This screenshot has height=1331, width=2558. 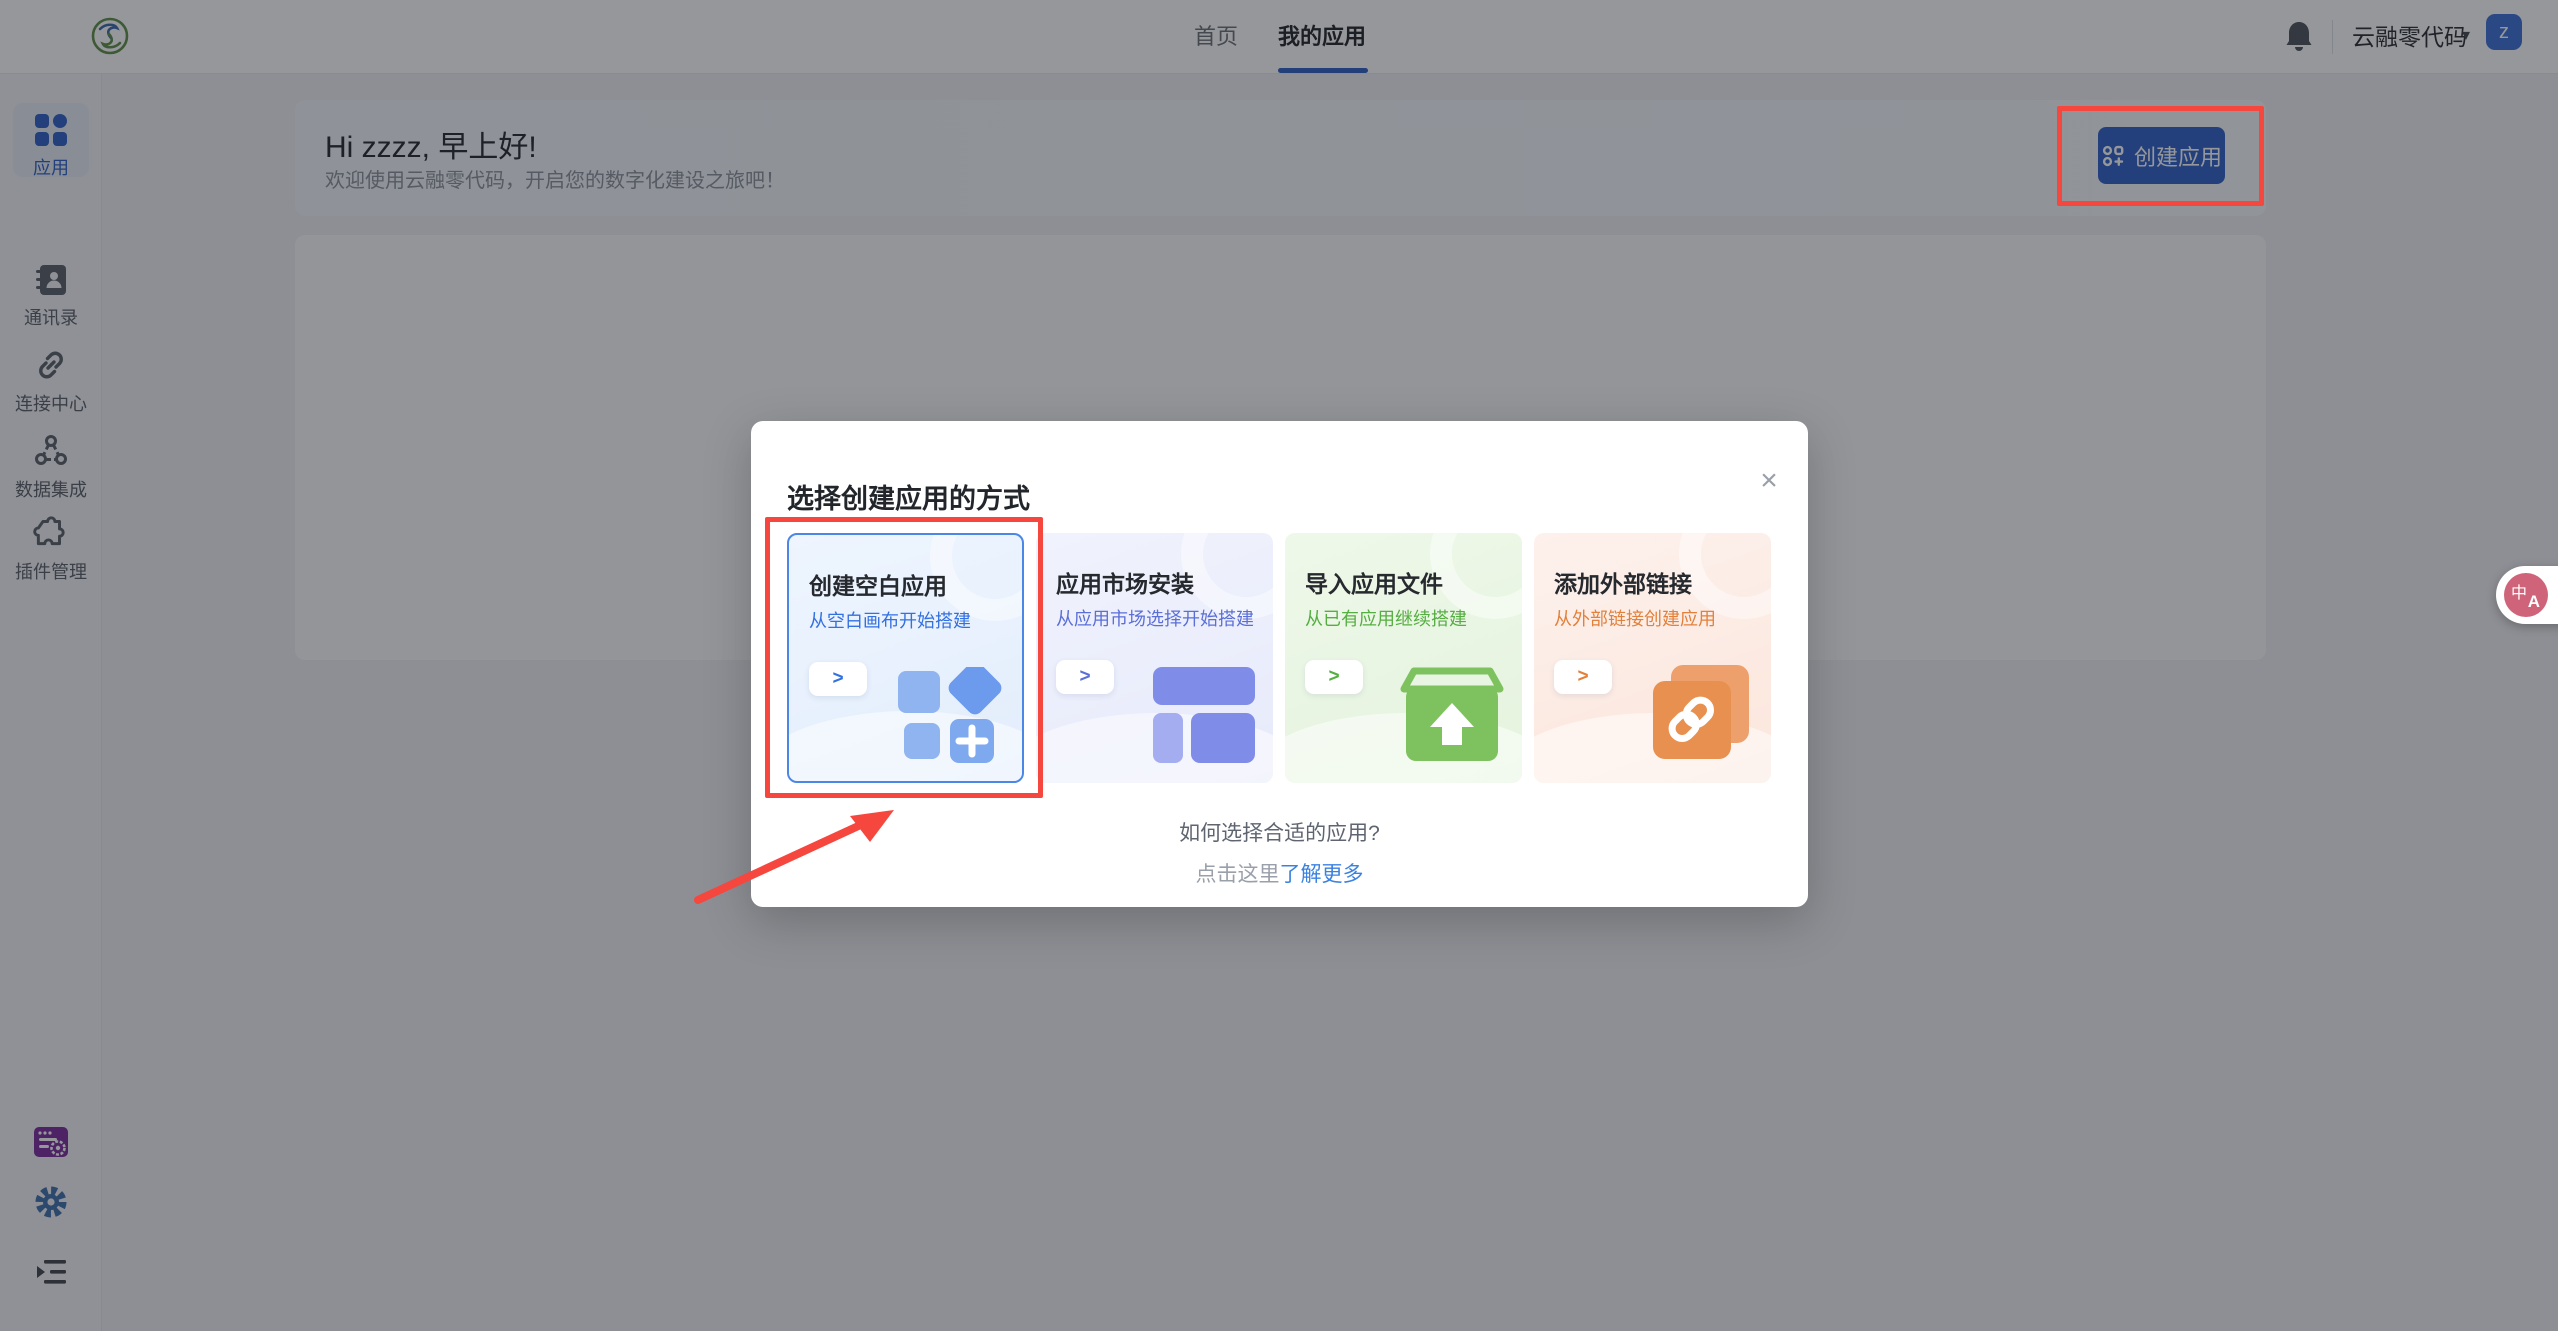 I want to click on card-title: 添加外部链接, so click(x=1623, y=584).